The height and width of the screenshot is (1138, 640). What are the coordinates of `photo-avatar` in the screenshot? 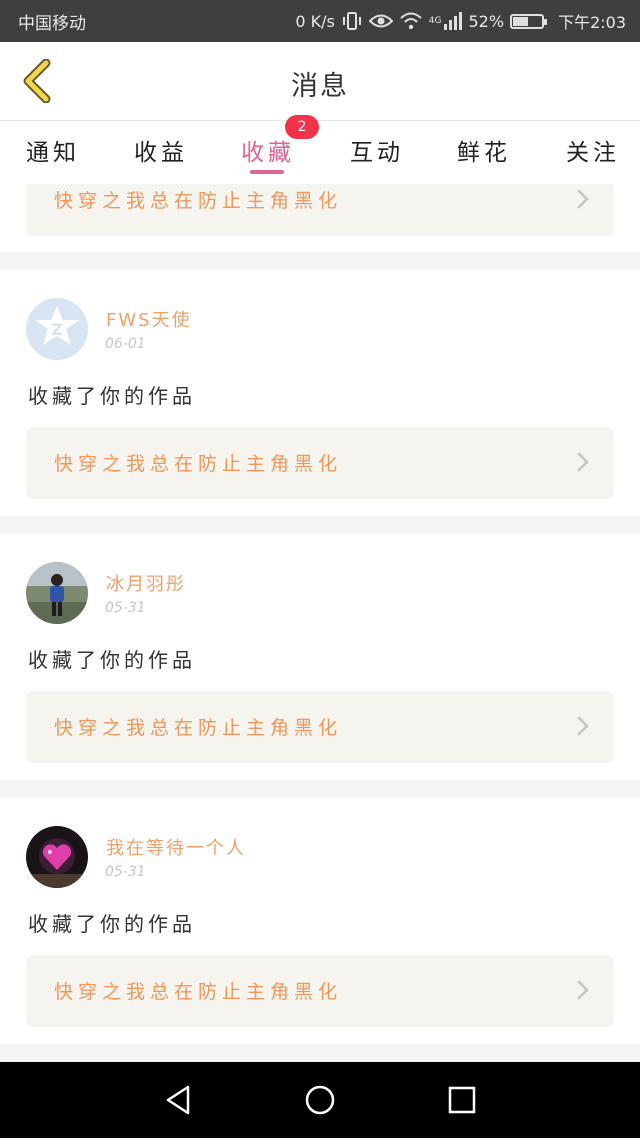 It's located at (57, 593).